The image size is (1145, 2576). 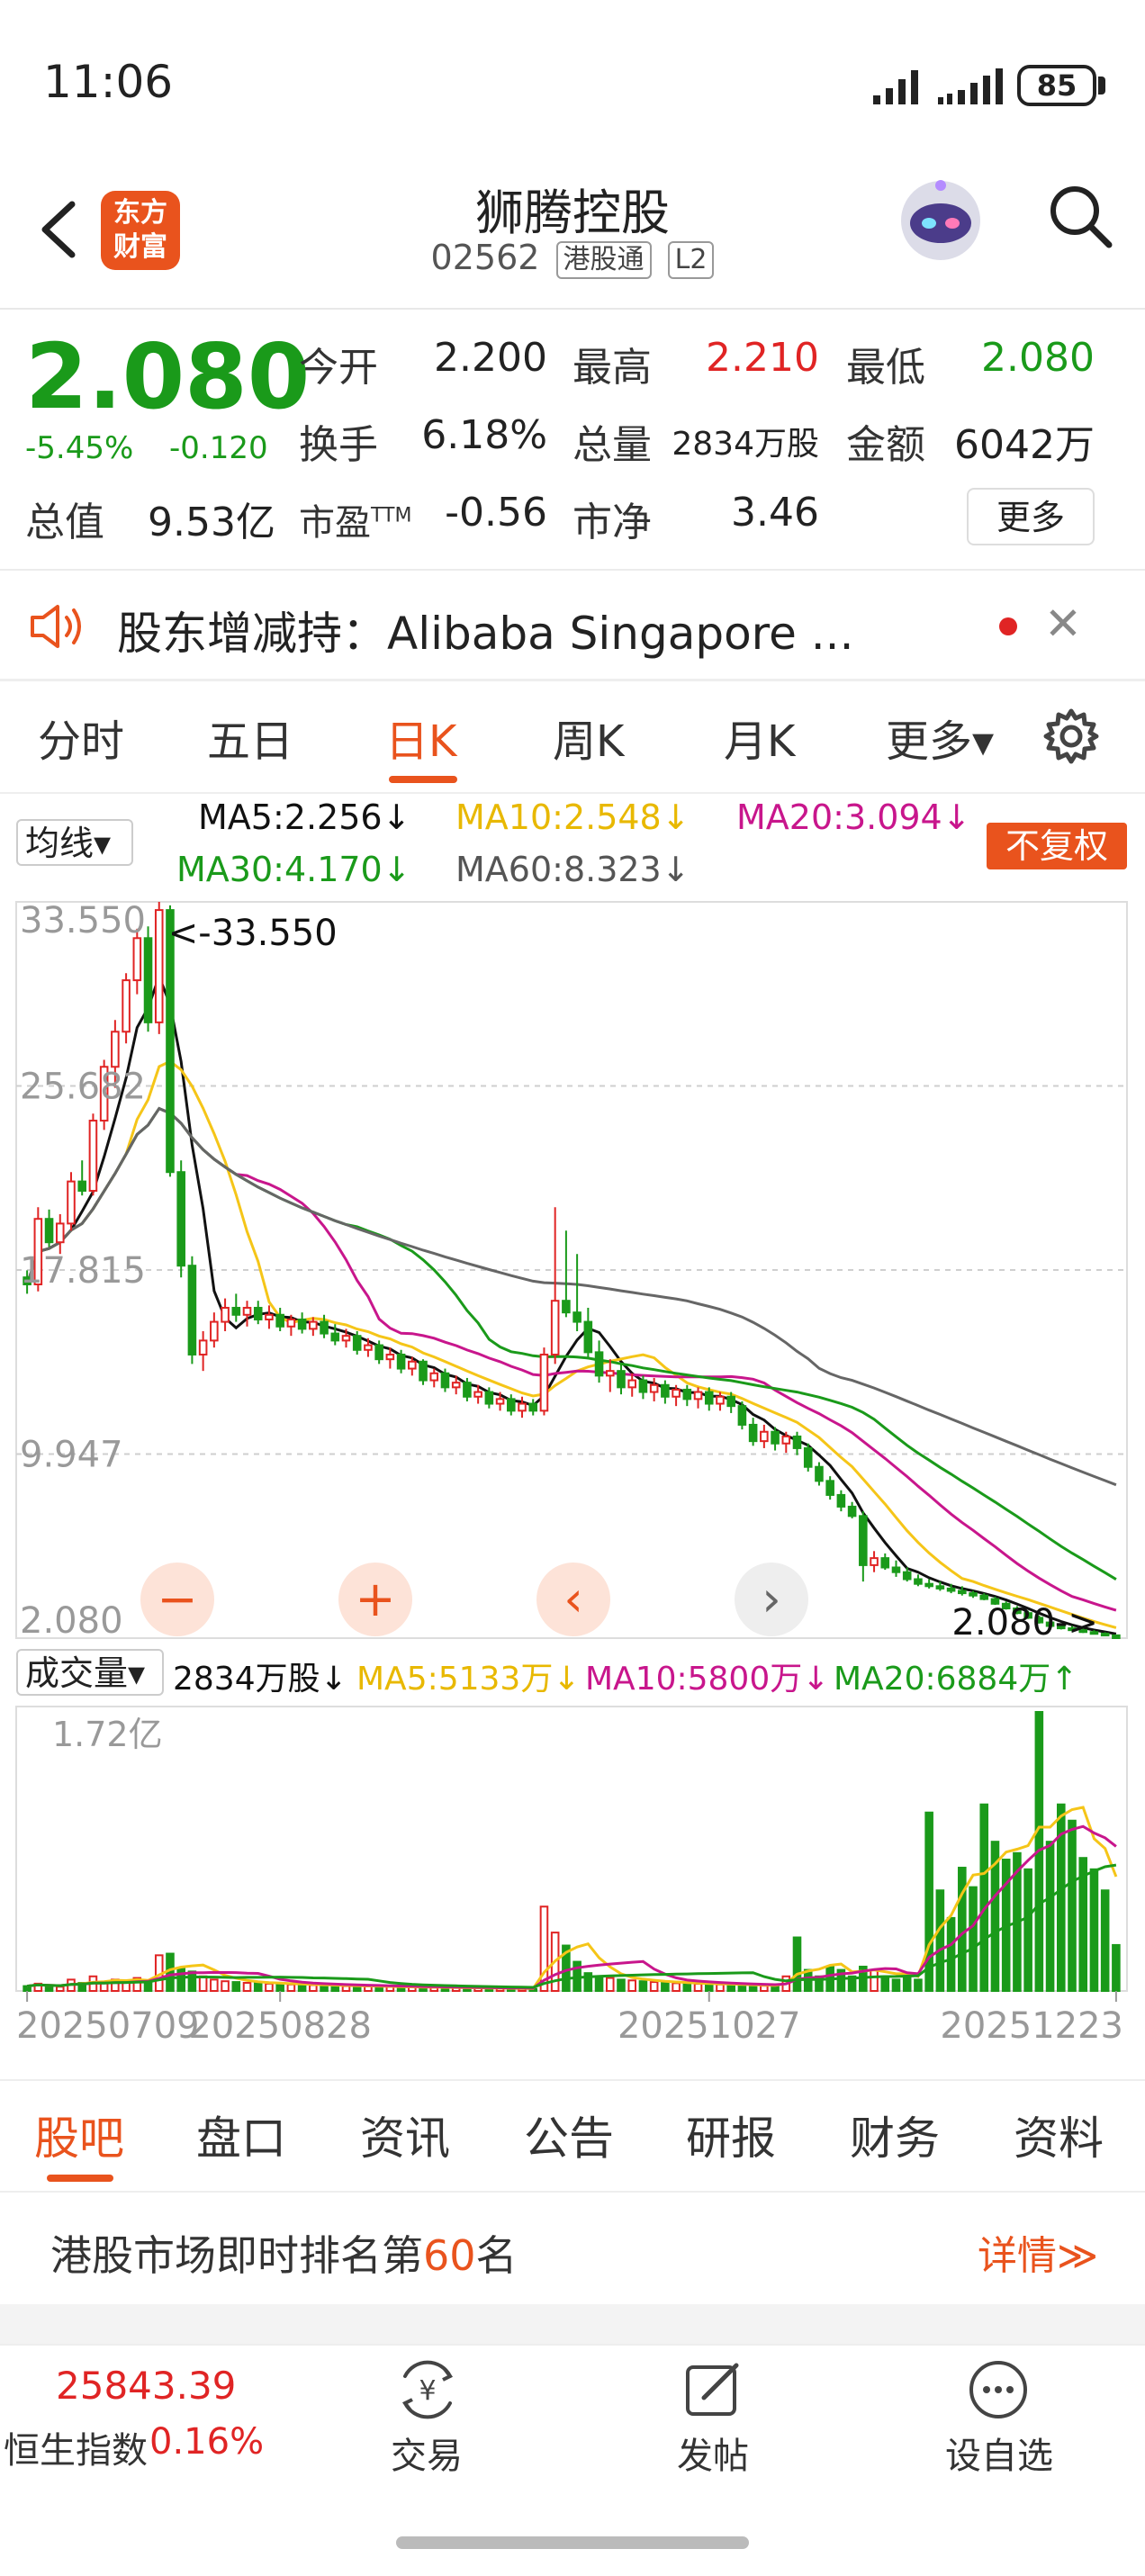 I want to click on post-label: 发帖, so click(x=713, y=2453).